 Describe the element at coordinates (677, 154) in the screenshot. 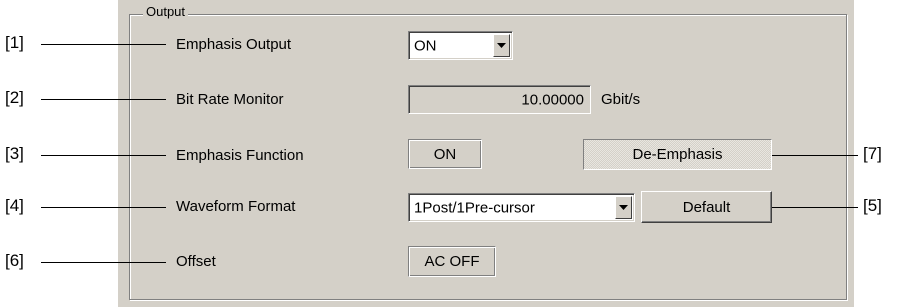

I see `de-emphasis-button: De-Emphasis` at that location.